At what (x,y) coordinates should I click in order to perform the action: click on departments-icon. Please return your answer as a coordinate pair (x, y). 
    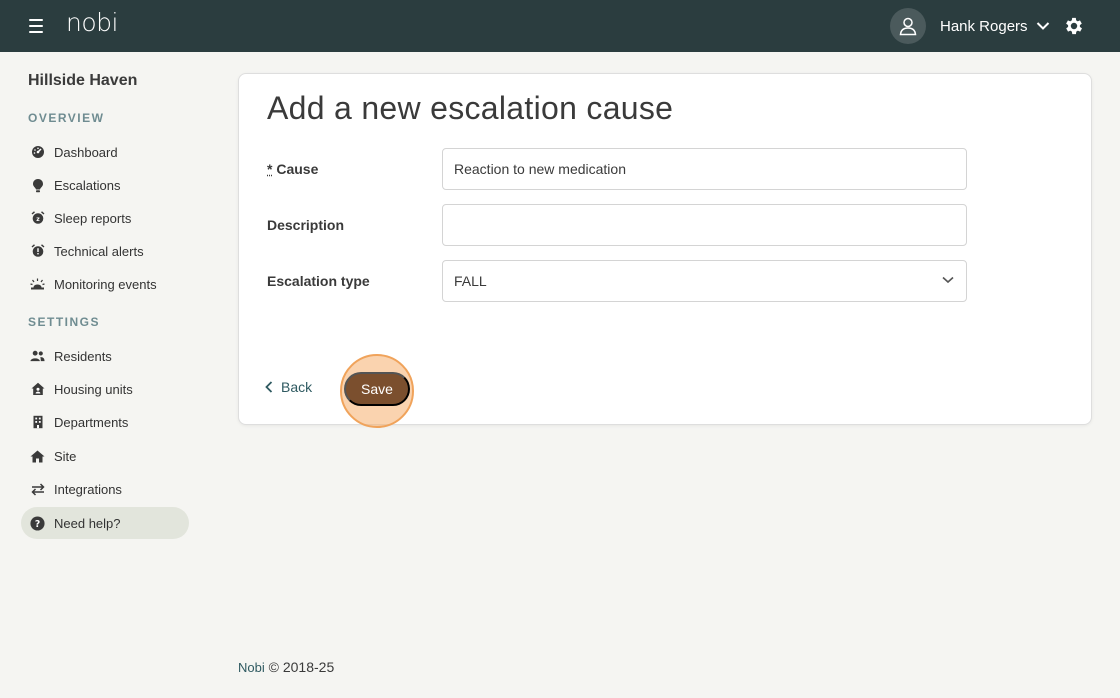
    Looking at the image, I should click on (37, 422).